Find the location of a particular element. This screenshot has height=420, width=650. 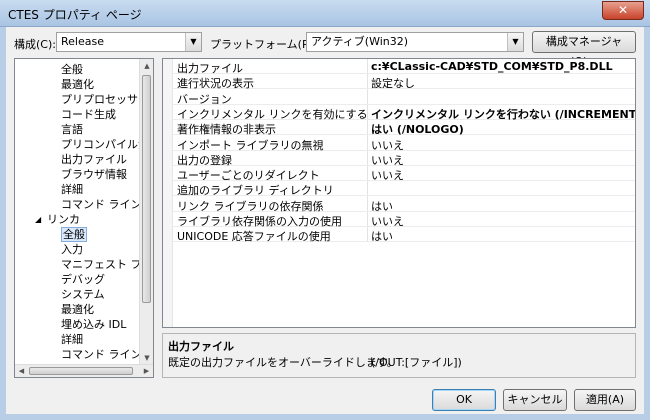

property-row: ライブラリ依存関係の入力の使用 いいえ is located at coordinates (404, 220).